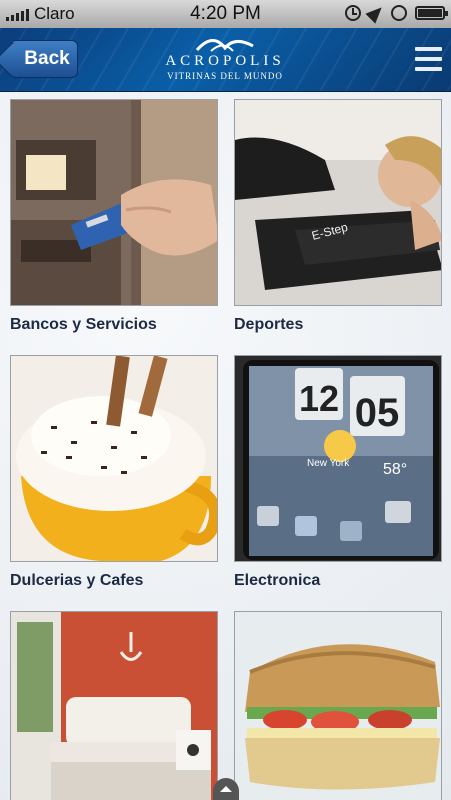 The height and width of the screenshot is (800, 451). What do you see at coordinates (225, 14) in the screenshot?
I see `status-bar: Claro 4:20 PM` at bounding box center [225, 14].